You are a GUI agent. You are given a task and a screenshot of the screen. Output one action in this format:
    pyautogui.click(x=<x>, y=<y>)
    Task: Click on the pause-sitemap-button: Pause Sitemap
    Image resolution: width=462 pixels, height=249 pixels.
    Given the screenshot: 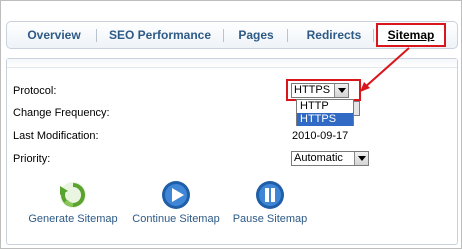 What is the action you would take?
    pyautogui.click(x=270, y=202)
    